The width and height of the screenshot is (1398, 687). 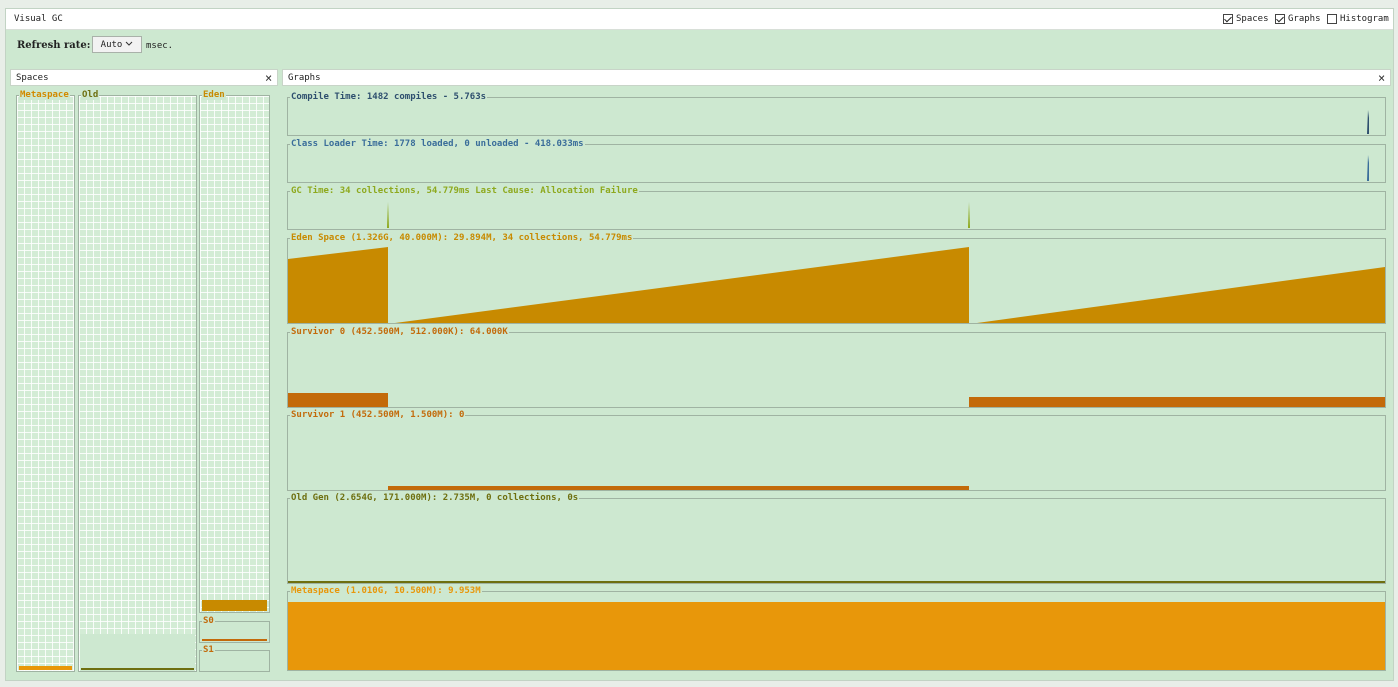 What do you see at coordinates (90, 95) in the screenshot?
I see `old-label: Old` at bounding box center [90, 95].